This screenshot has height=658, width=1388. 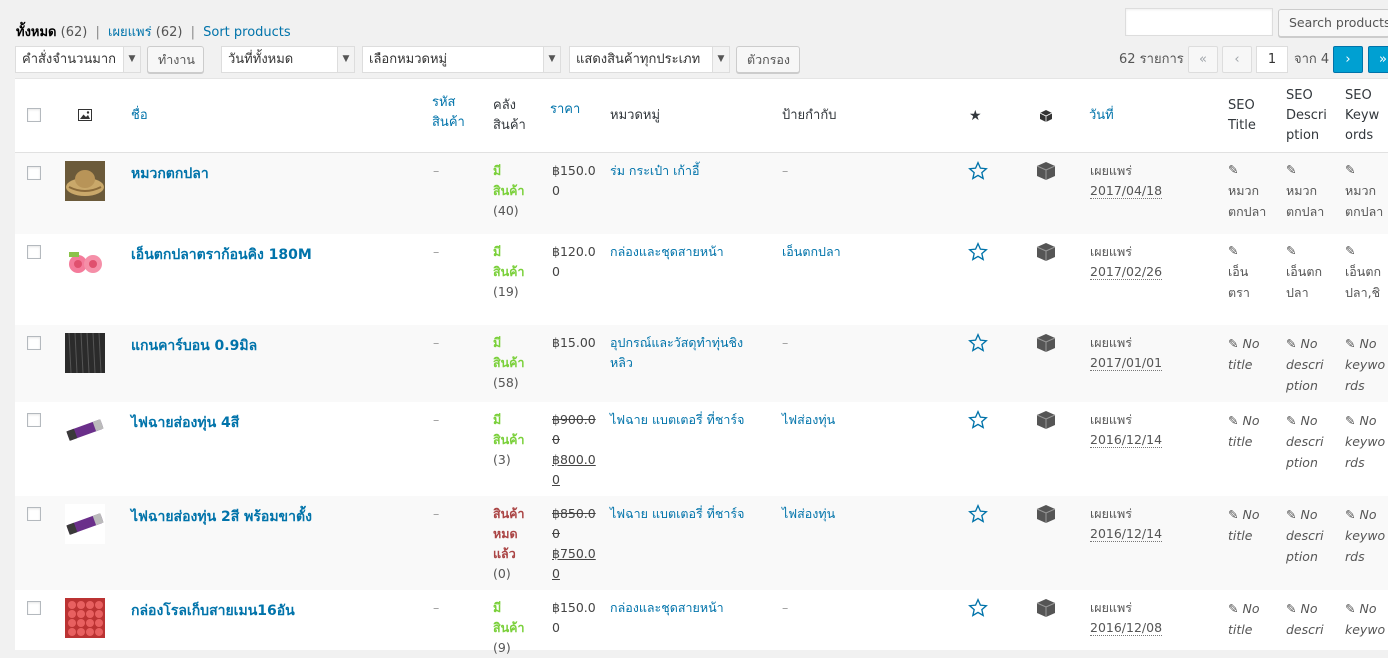 I want to click on apply-button: ทำงาน, so click(x=175, y=59).